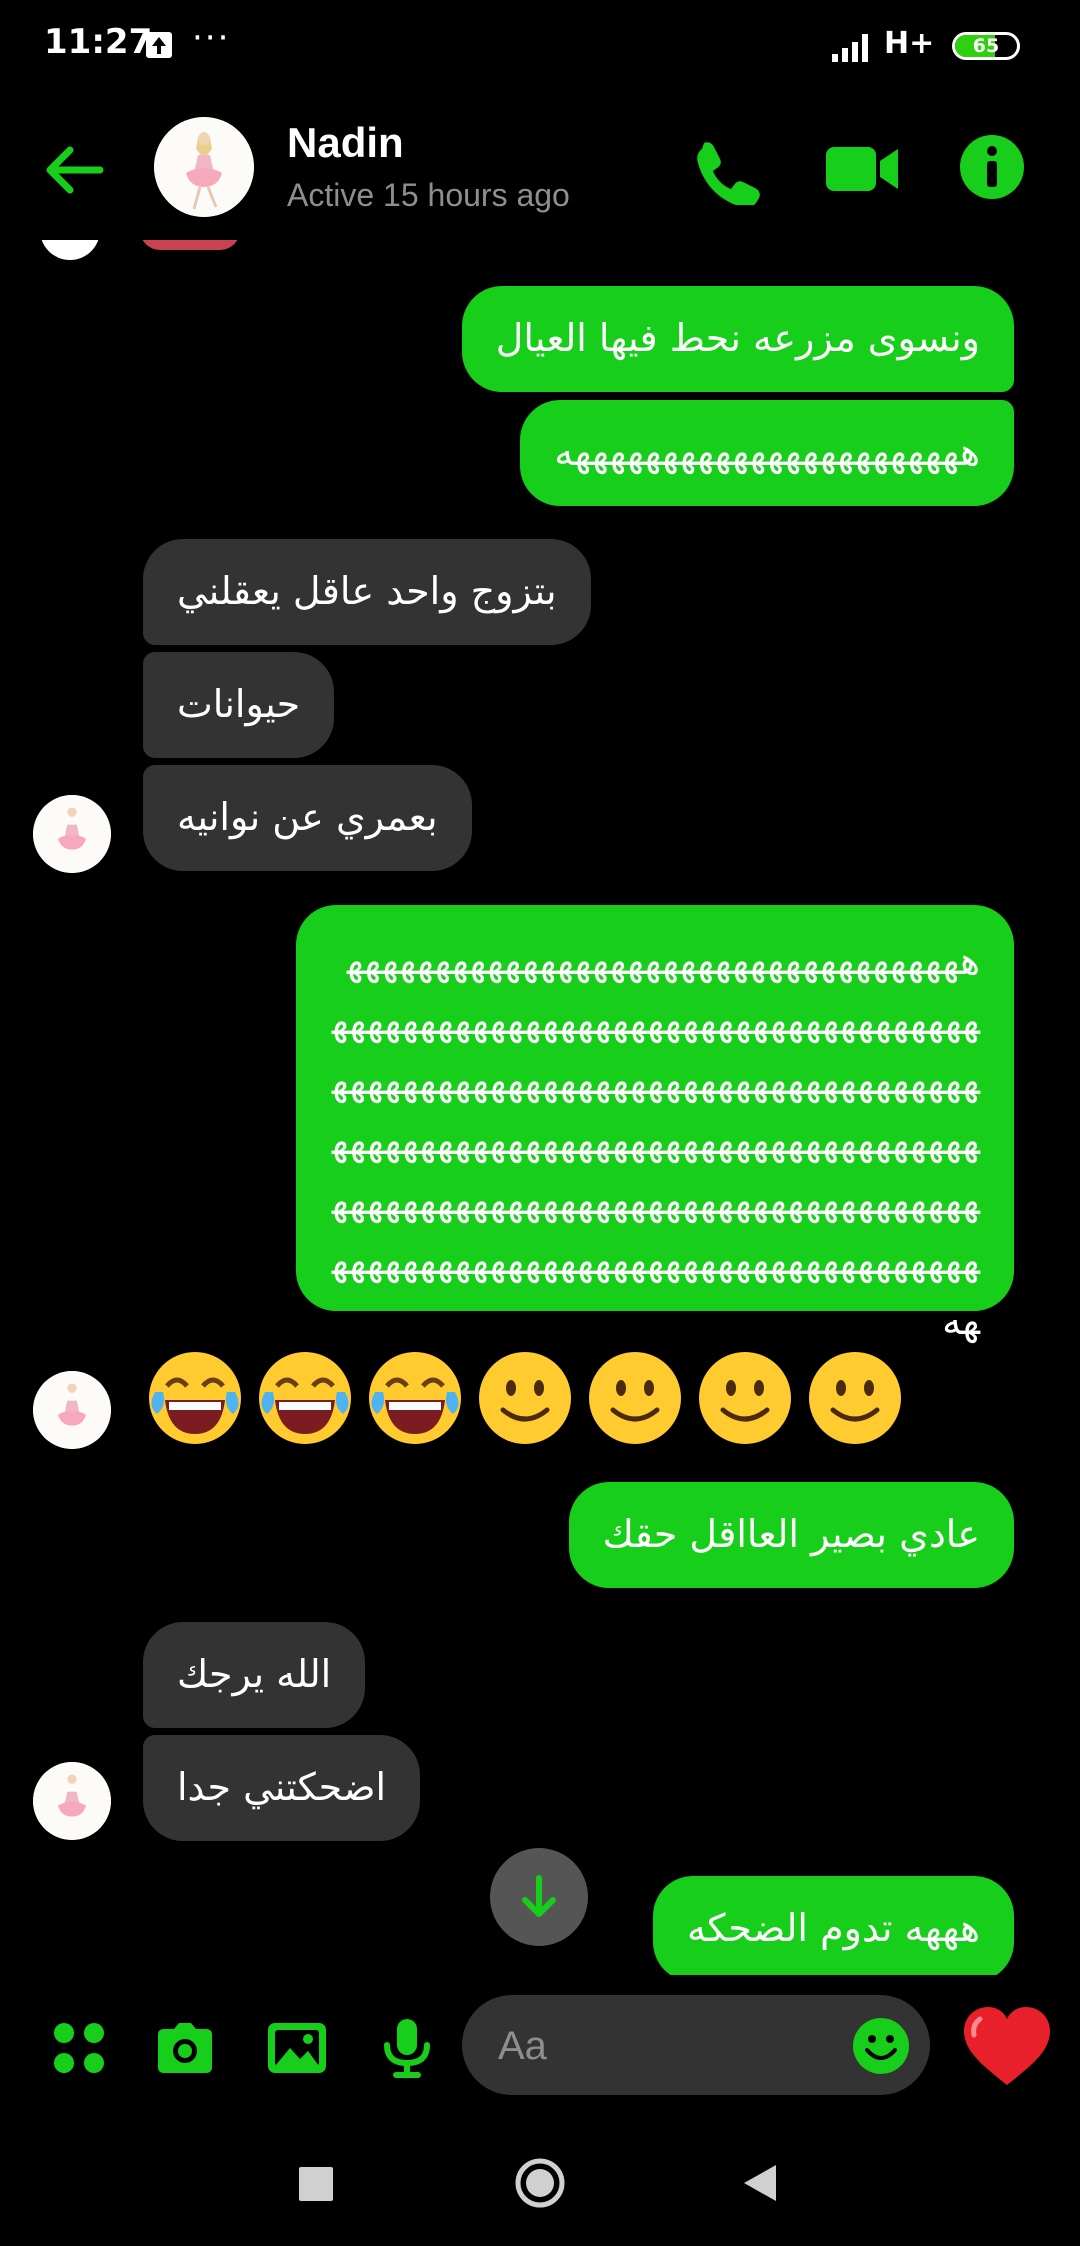 The height and width of the screenshot is (2246, 1080). What do you see at coordinates (833, 1925) in the screenshot?
I see `message-bubble-outgoing: هههه تدوم الضحكه` at bounding box center [833, 1925].